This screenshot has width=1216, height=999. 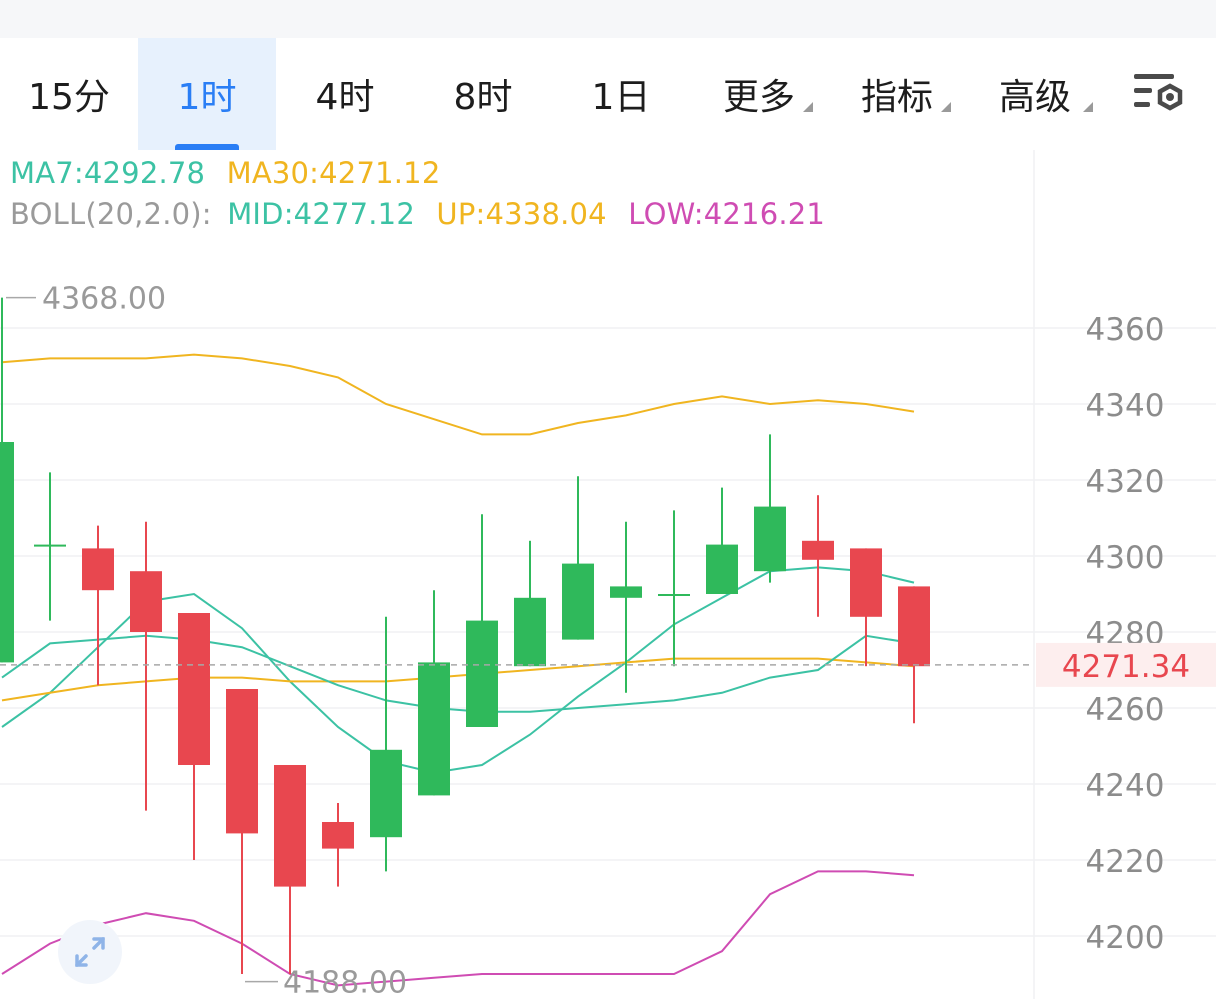 I want to click on low-marker-label: 4188.00, so click(x=345, y=982).